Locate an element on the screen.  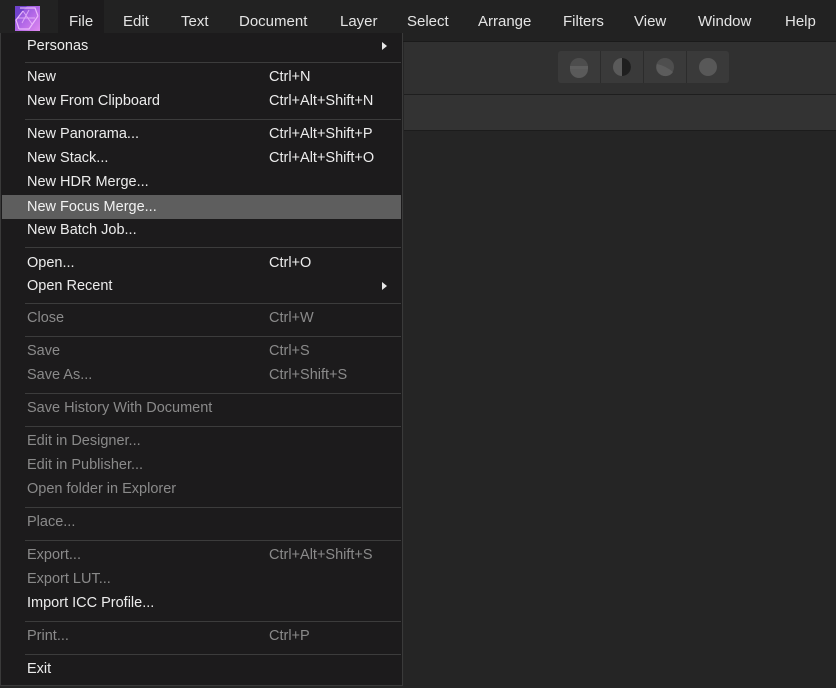
menu-item-export: Export... Ctrl+Alt+Shift+S is located at coordinates (201, 555).